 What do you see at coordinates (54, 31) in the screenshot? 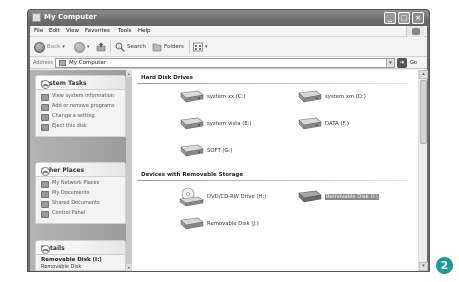
I see `menu-edit: Edit` at bounding box center [54, 31].